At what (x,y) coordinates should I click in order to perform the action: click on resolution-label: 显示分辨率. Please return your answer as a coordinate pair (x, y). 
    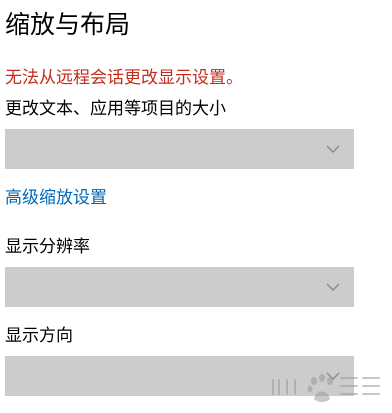
    Looking at the image, I should click on (47, 247).